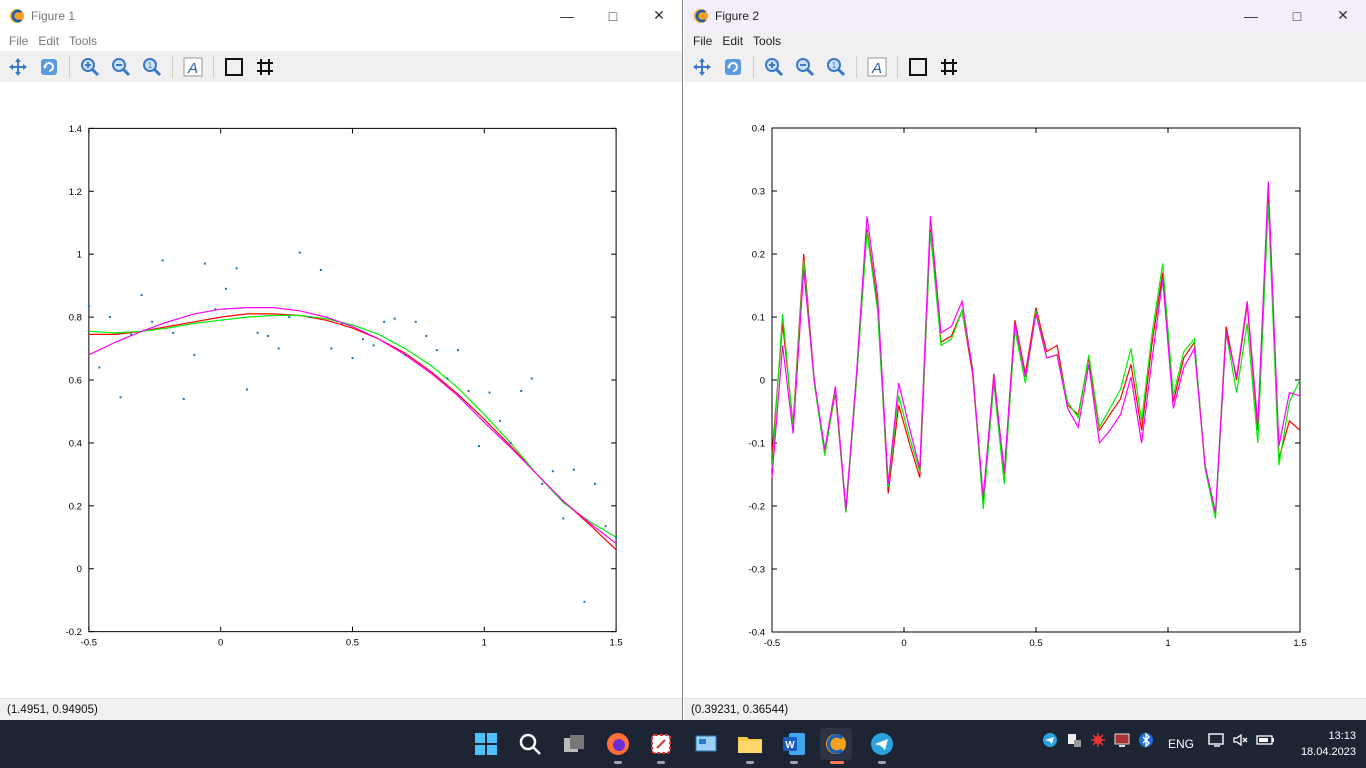  Describe the element at coordinates (1241, 741) in the screenshot. I see `volume-muted-icon` at that location.